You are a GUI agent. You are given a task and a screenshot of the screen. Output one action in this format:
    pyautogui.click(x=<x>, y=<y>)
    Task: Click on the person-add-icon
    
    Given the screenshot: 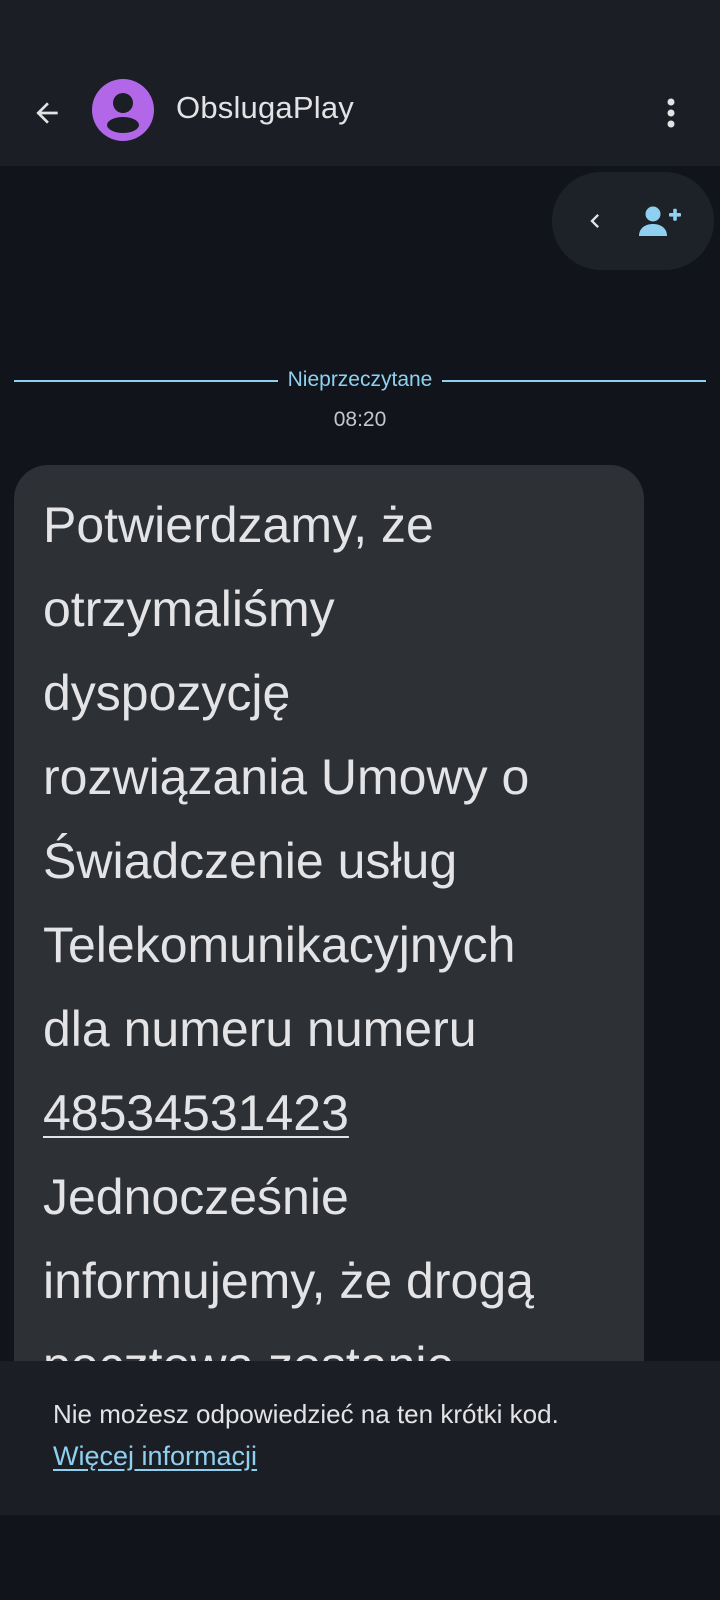 What is the action you would take?
    pyautogui.click(x=660, y=221)
    